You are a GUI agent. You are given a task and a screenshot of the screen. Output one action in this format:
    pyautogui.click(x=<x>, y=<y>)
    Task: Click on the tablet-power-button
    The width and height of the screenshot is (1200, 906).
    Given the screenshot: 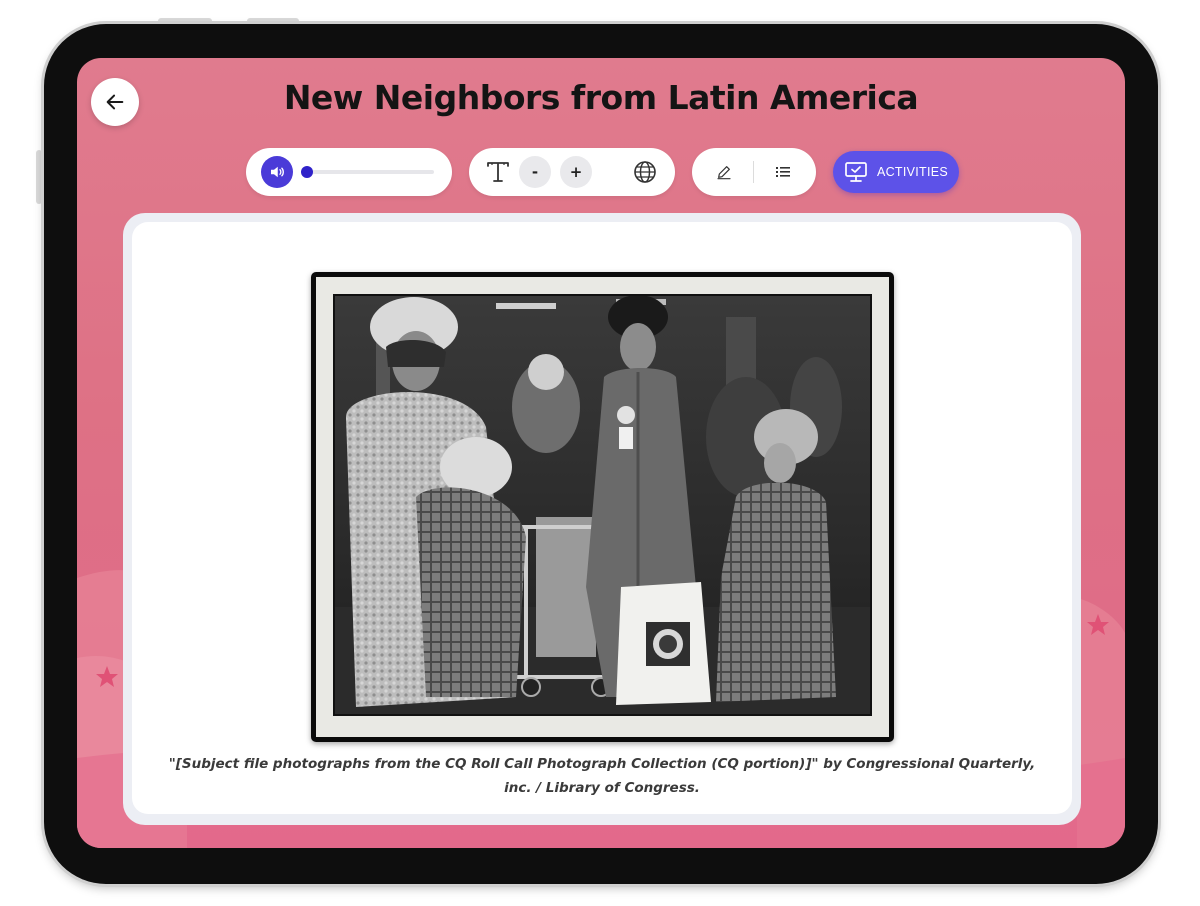 What is the action you would take?
    pyautogui.click(x=39, y=177)
    